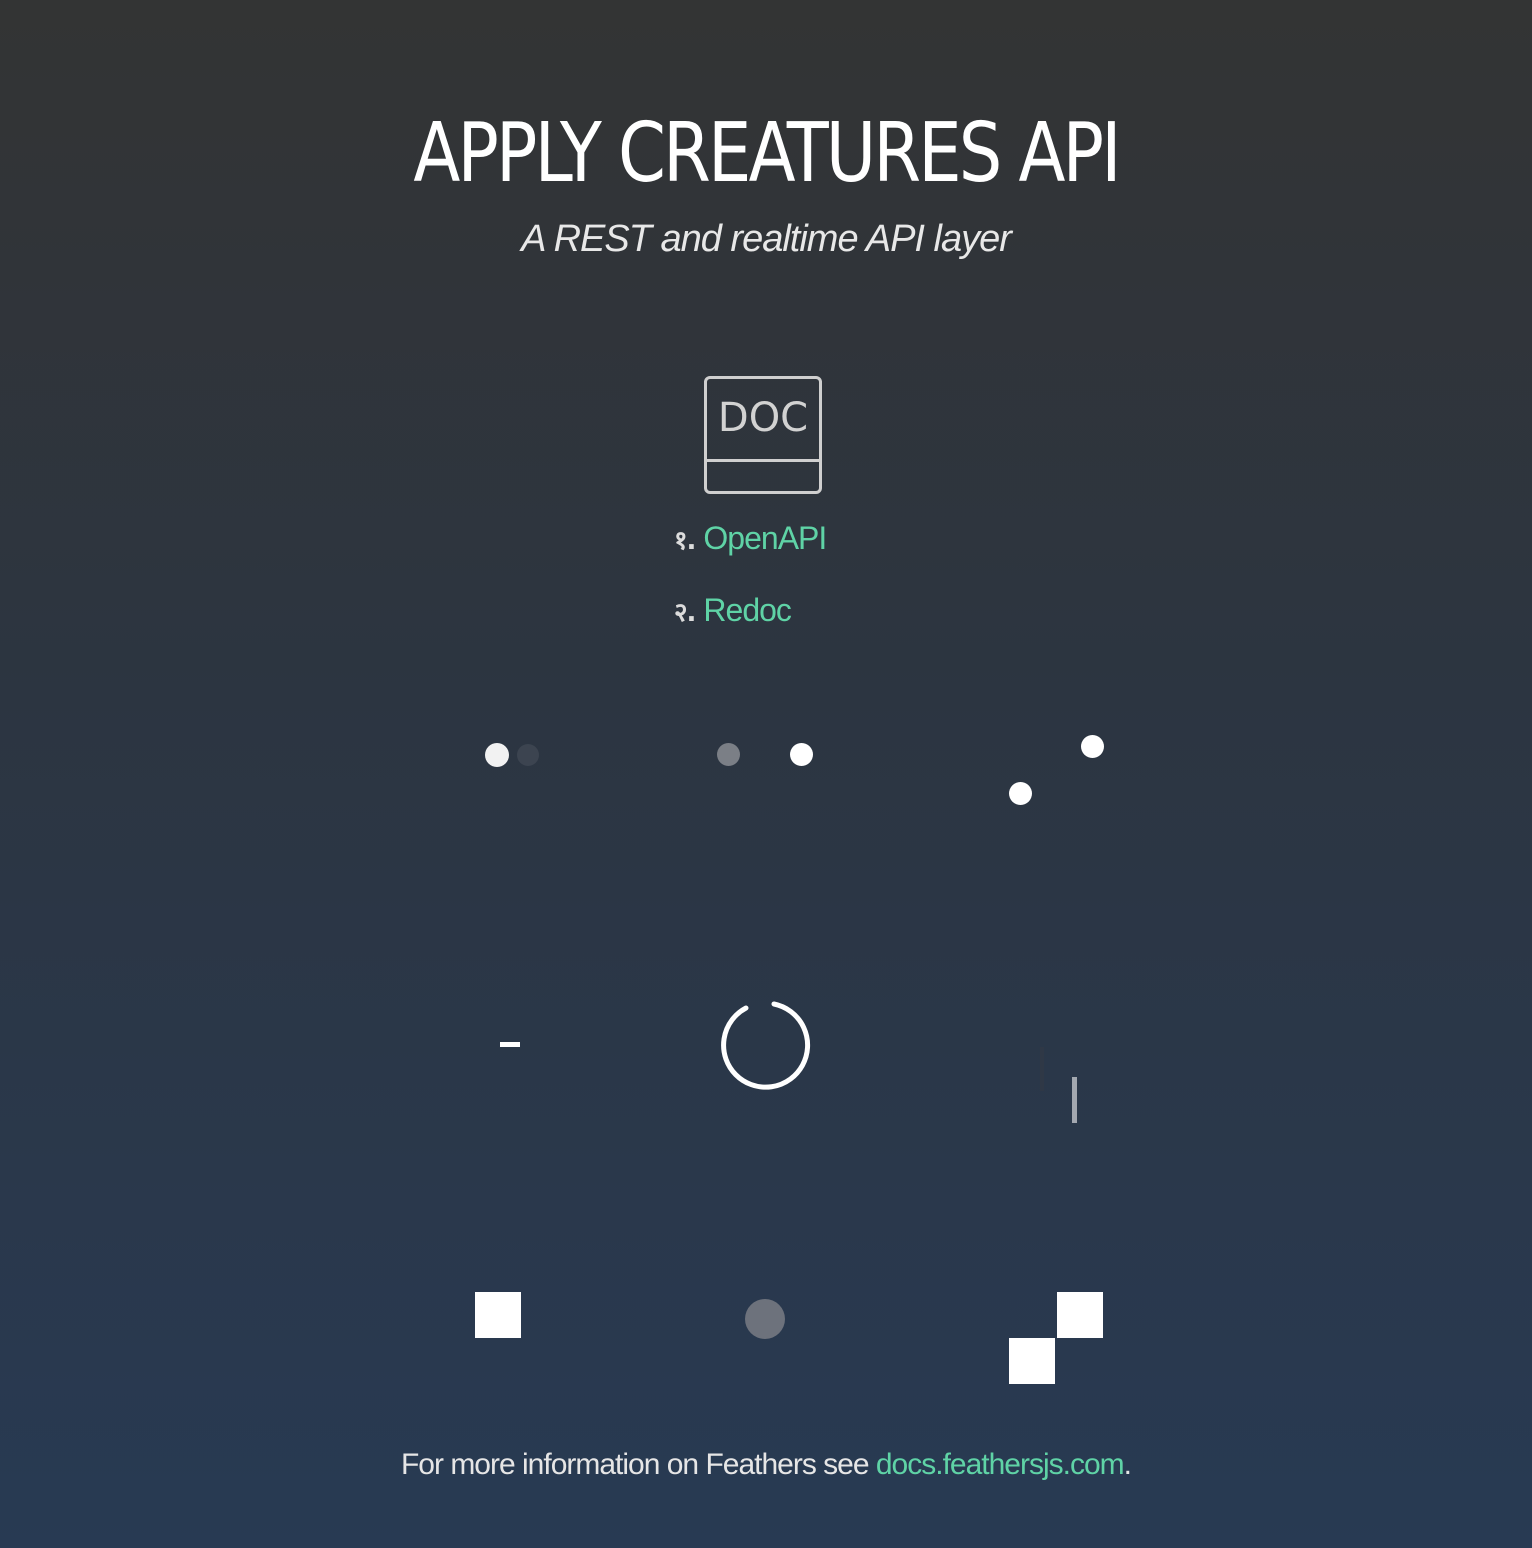 This screenshot has width=1532, height=1548. Describe the element at coordinates (515, 755) in the screenshot. I see `spinner-bouncing-dots` at that location.